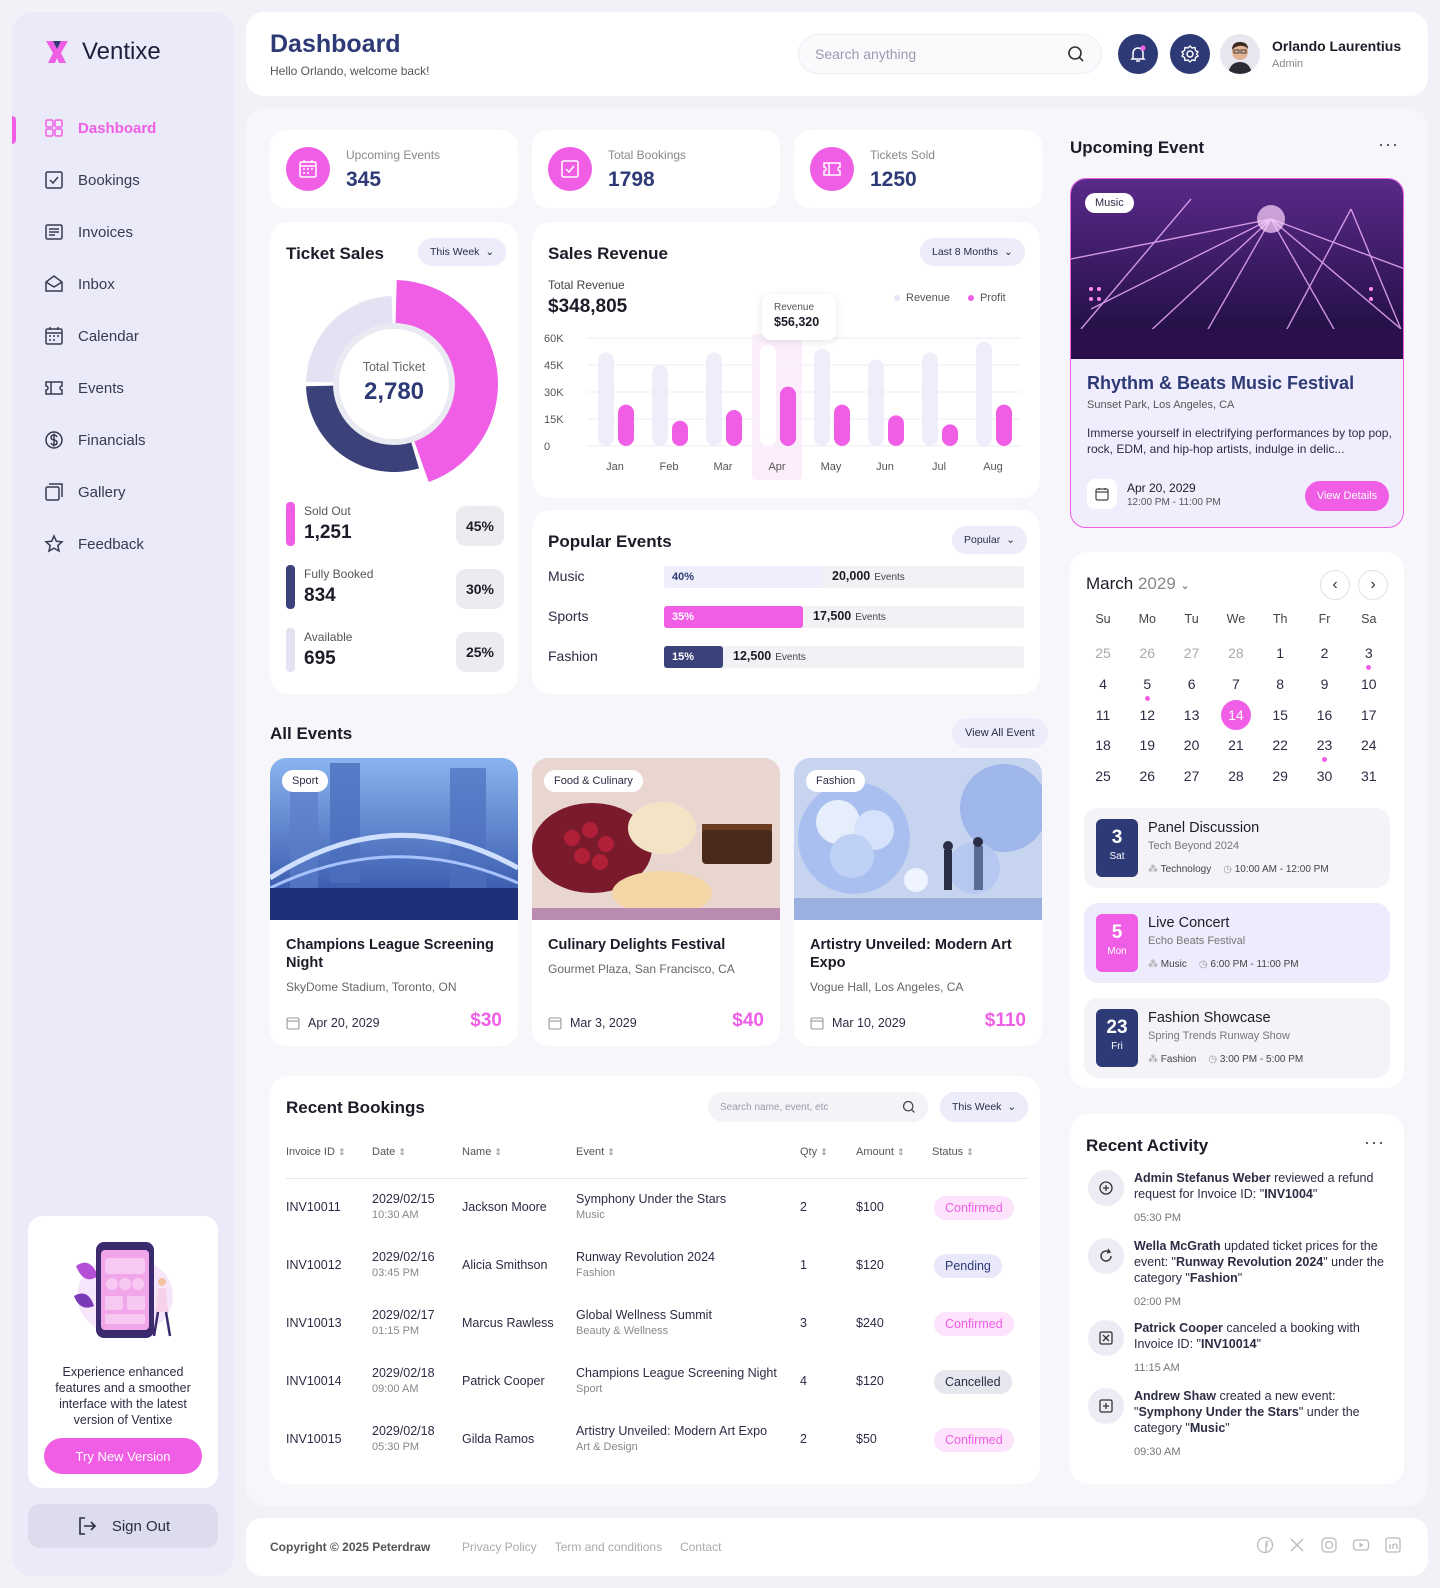 The width and height of the screenshot is (1440, 1588). I want to click on sidebar-item-financials: Financials, so click(123, 440).